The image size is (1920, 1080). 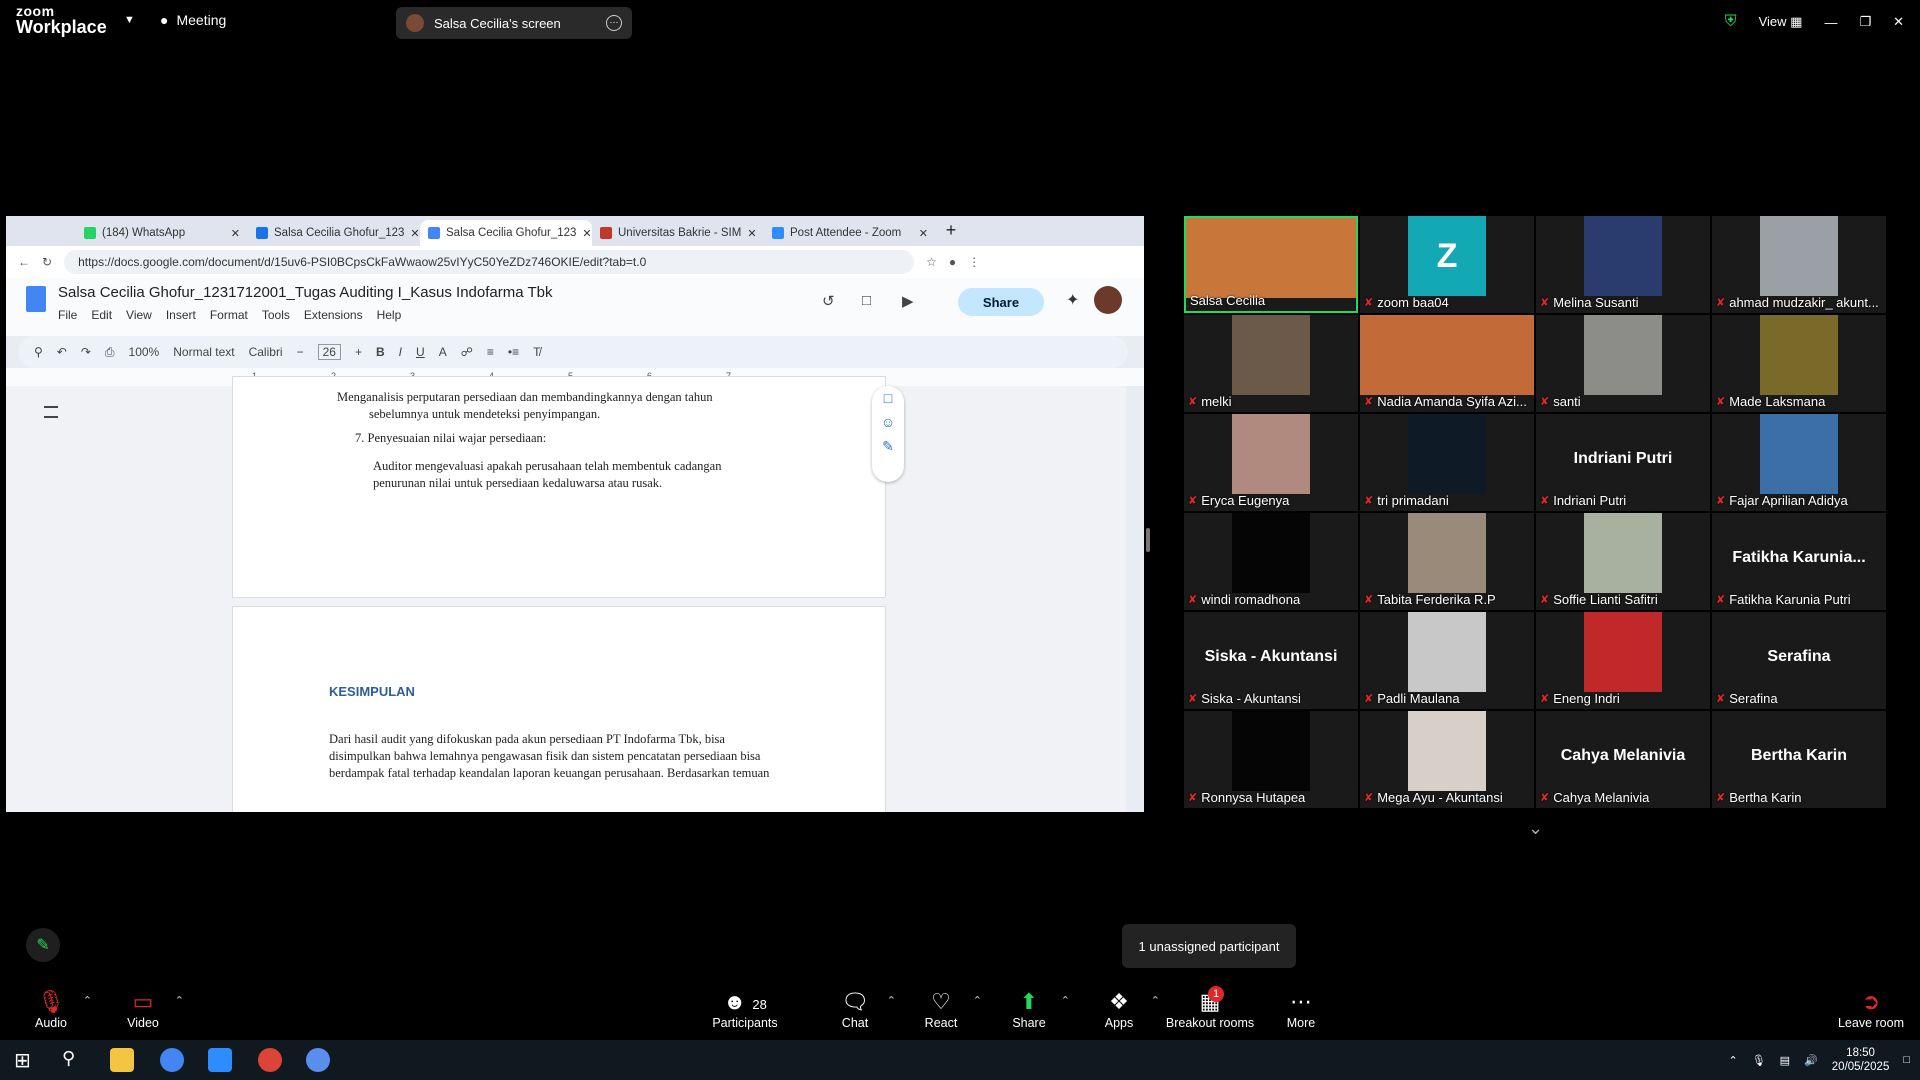 I want to click on bold-icon: B, so click(x=380, y=352).